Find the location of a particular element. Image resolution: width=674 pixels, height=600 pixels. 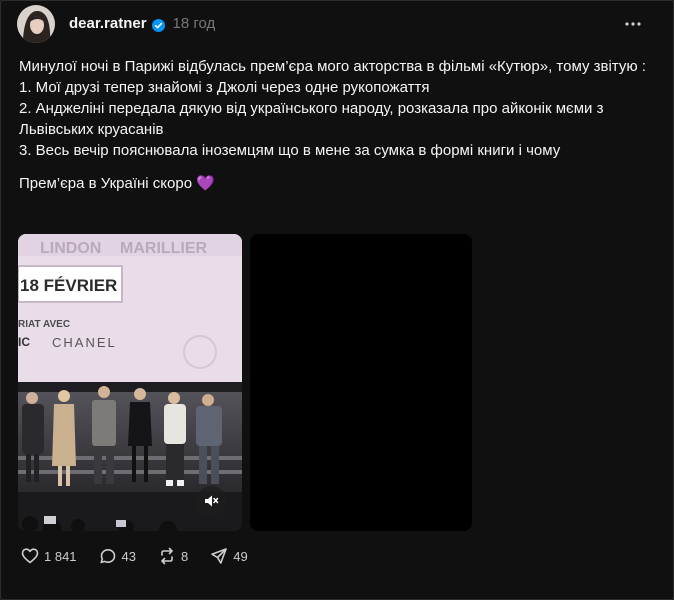

repost-icon is located at coordinates (167, 556).